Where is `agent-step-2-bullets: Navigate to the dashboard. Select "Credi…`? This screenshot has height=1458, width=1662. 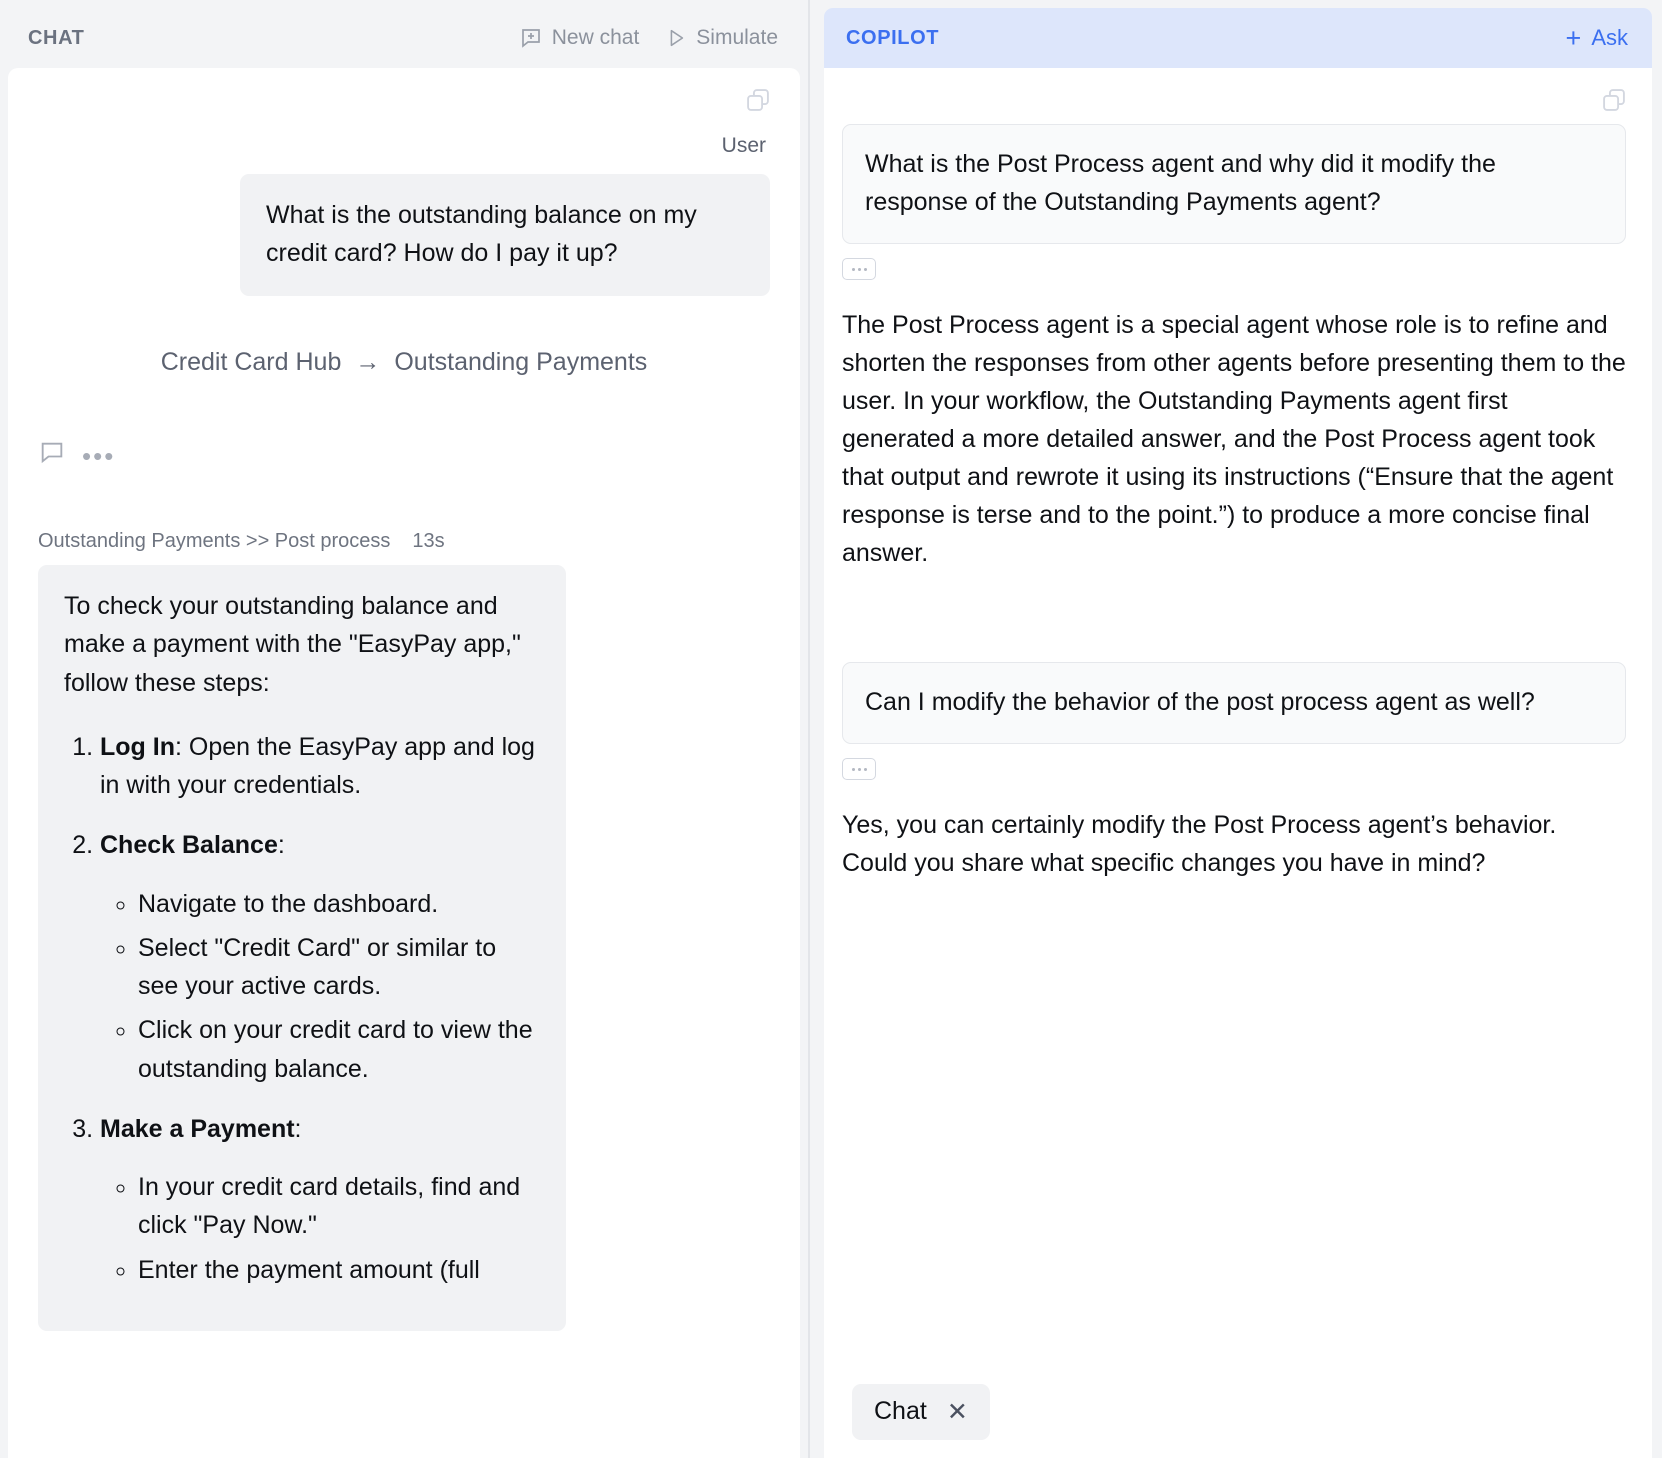
agent-step-2-bullets: Navigate to the dashboard. Select "Credi… is located at coordinates (320, 986).